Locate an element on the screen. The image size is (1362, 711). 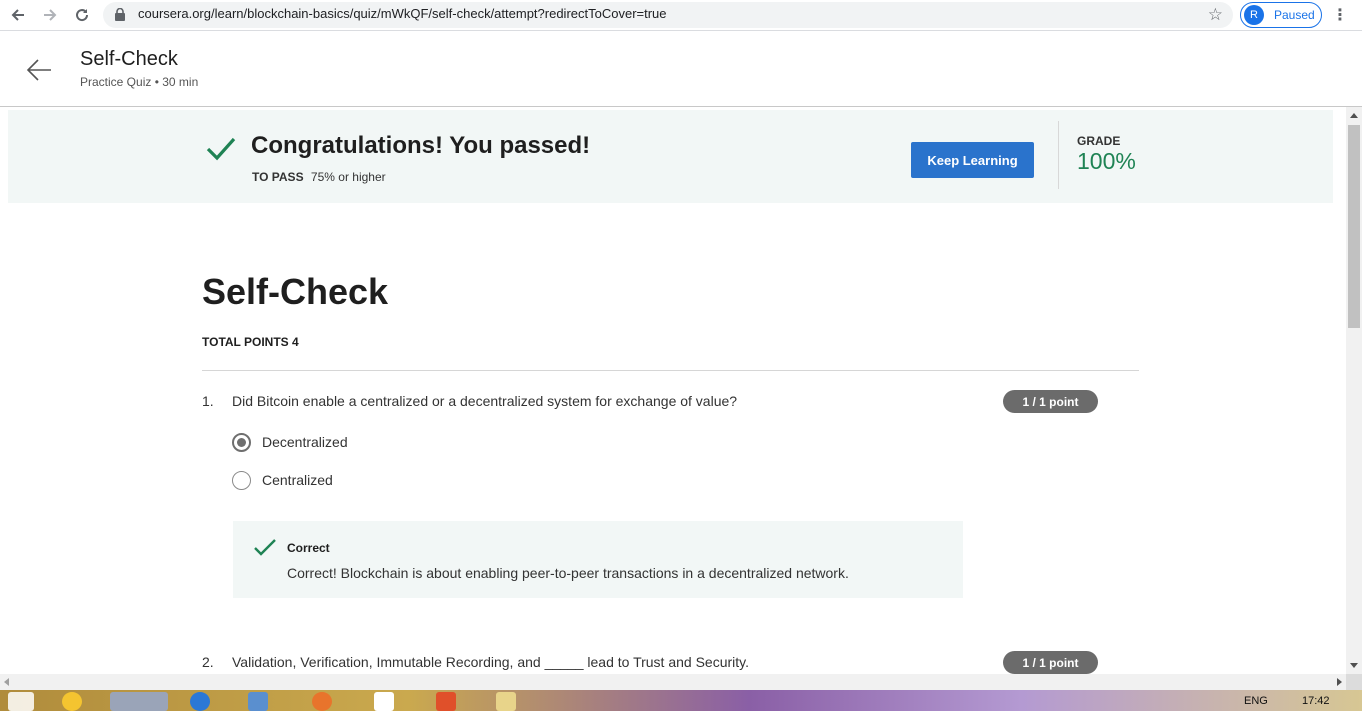
grade-divider is located at coordinates (1058, 155).